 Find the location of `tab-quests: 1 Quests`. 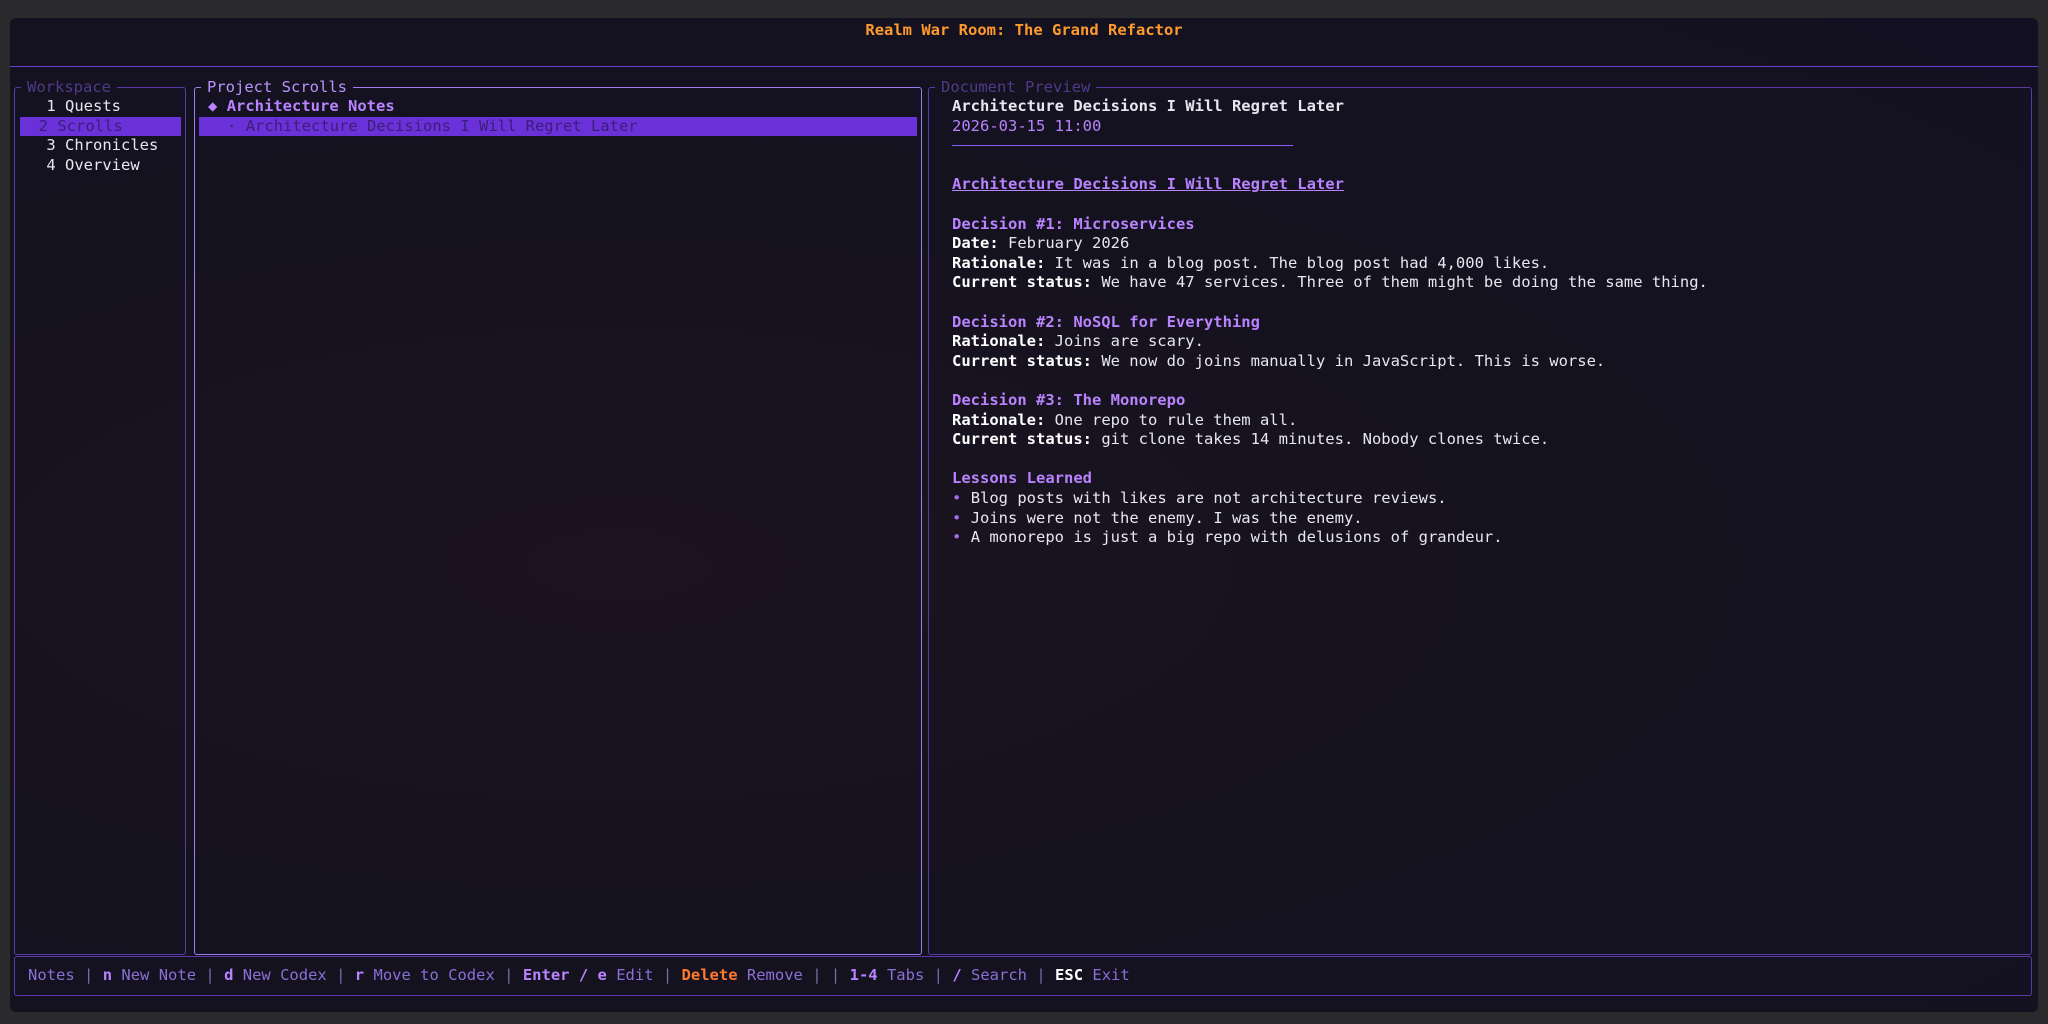

tab-quests: 1 Quests is located at coordinates (107, 107).